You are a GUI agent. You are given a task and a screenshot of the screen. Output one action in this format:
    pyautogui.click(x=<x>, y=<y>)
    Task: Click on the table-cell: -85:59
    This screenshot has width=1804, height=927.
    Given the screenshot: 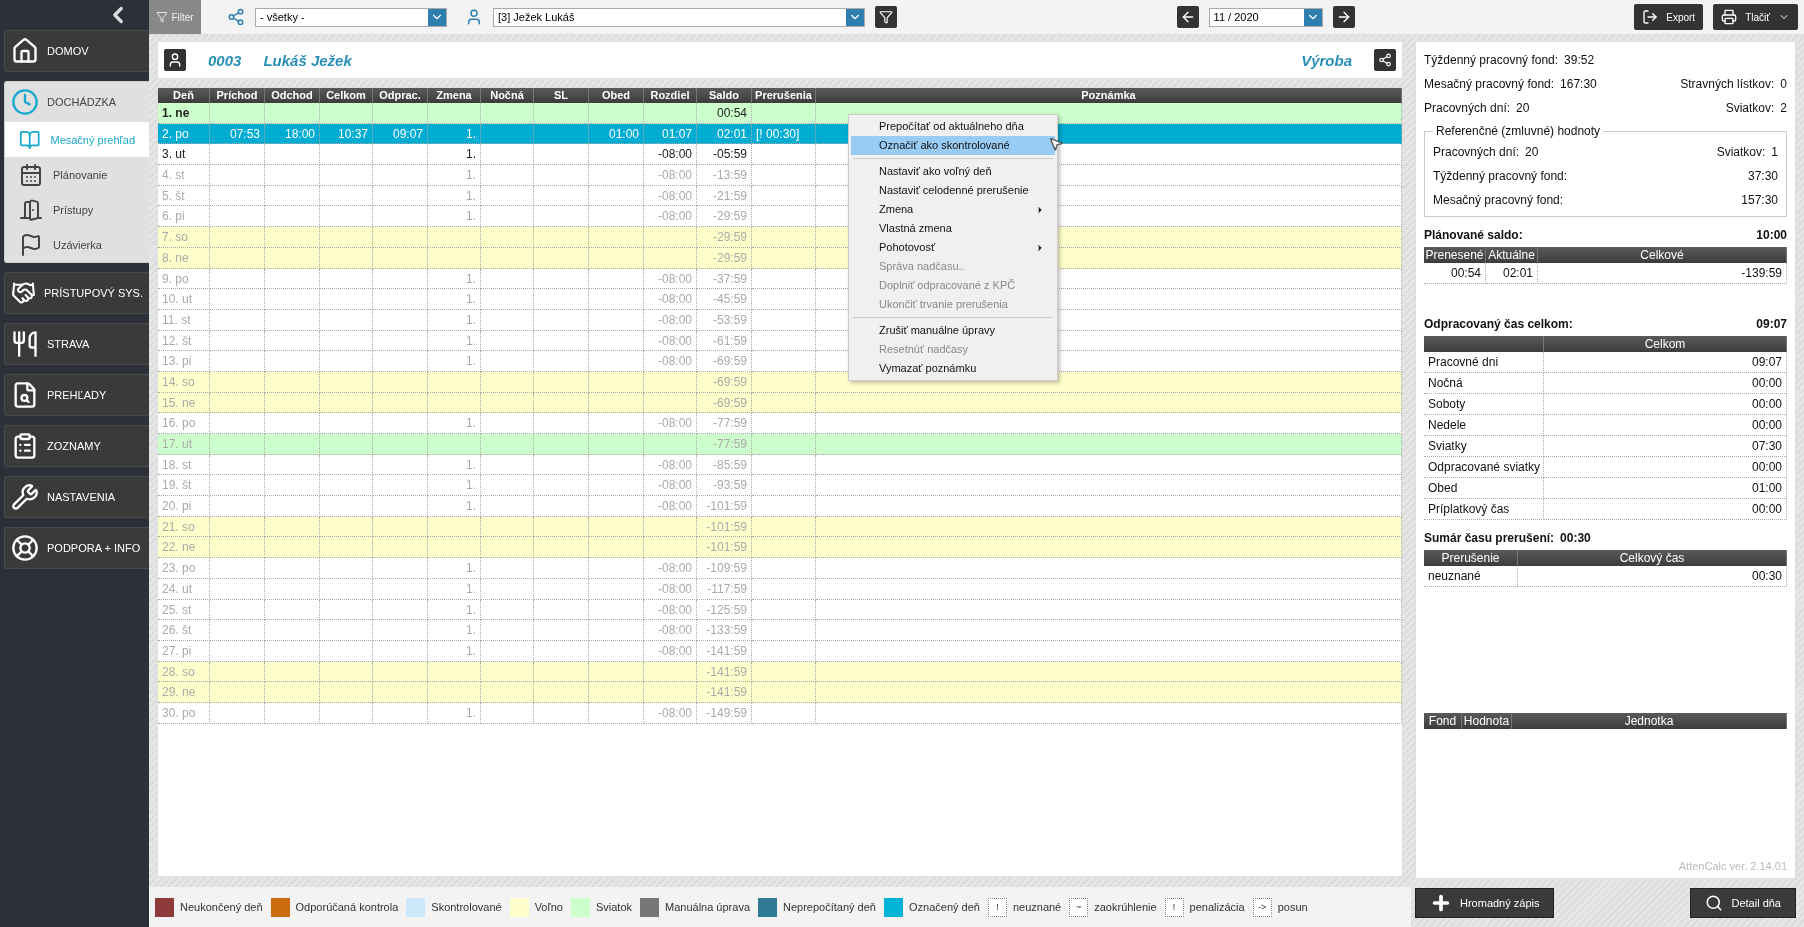 What is the action you would take?
    pyautogui.click(x=724, y=465)
    